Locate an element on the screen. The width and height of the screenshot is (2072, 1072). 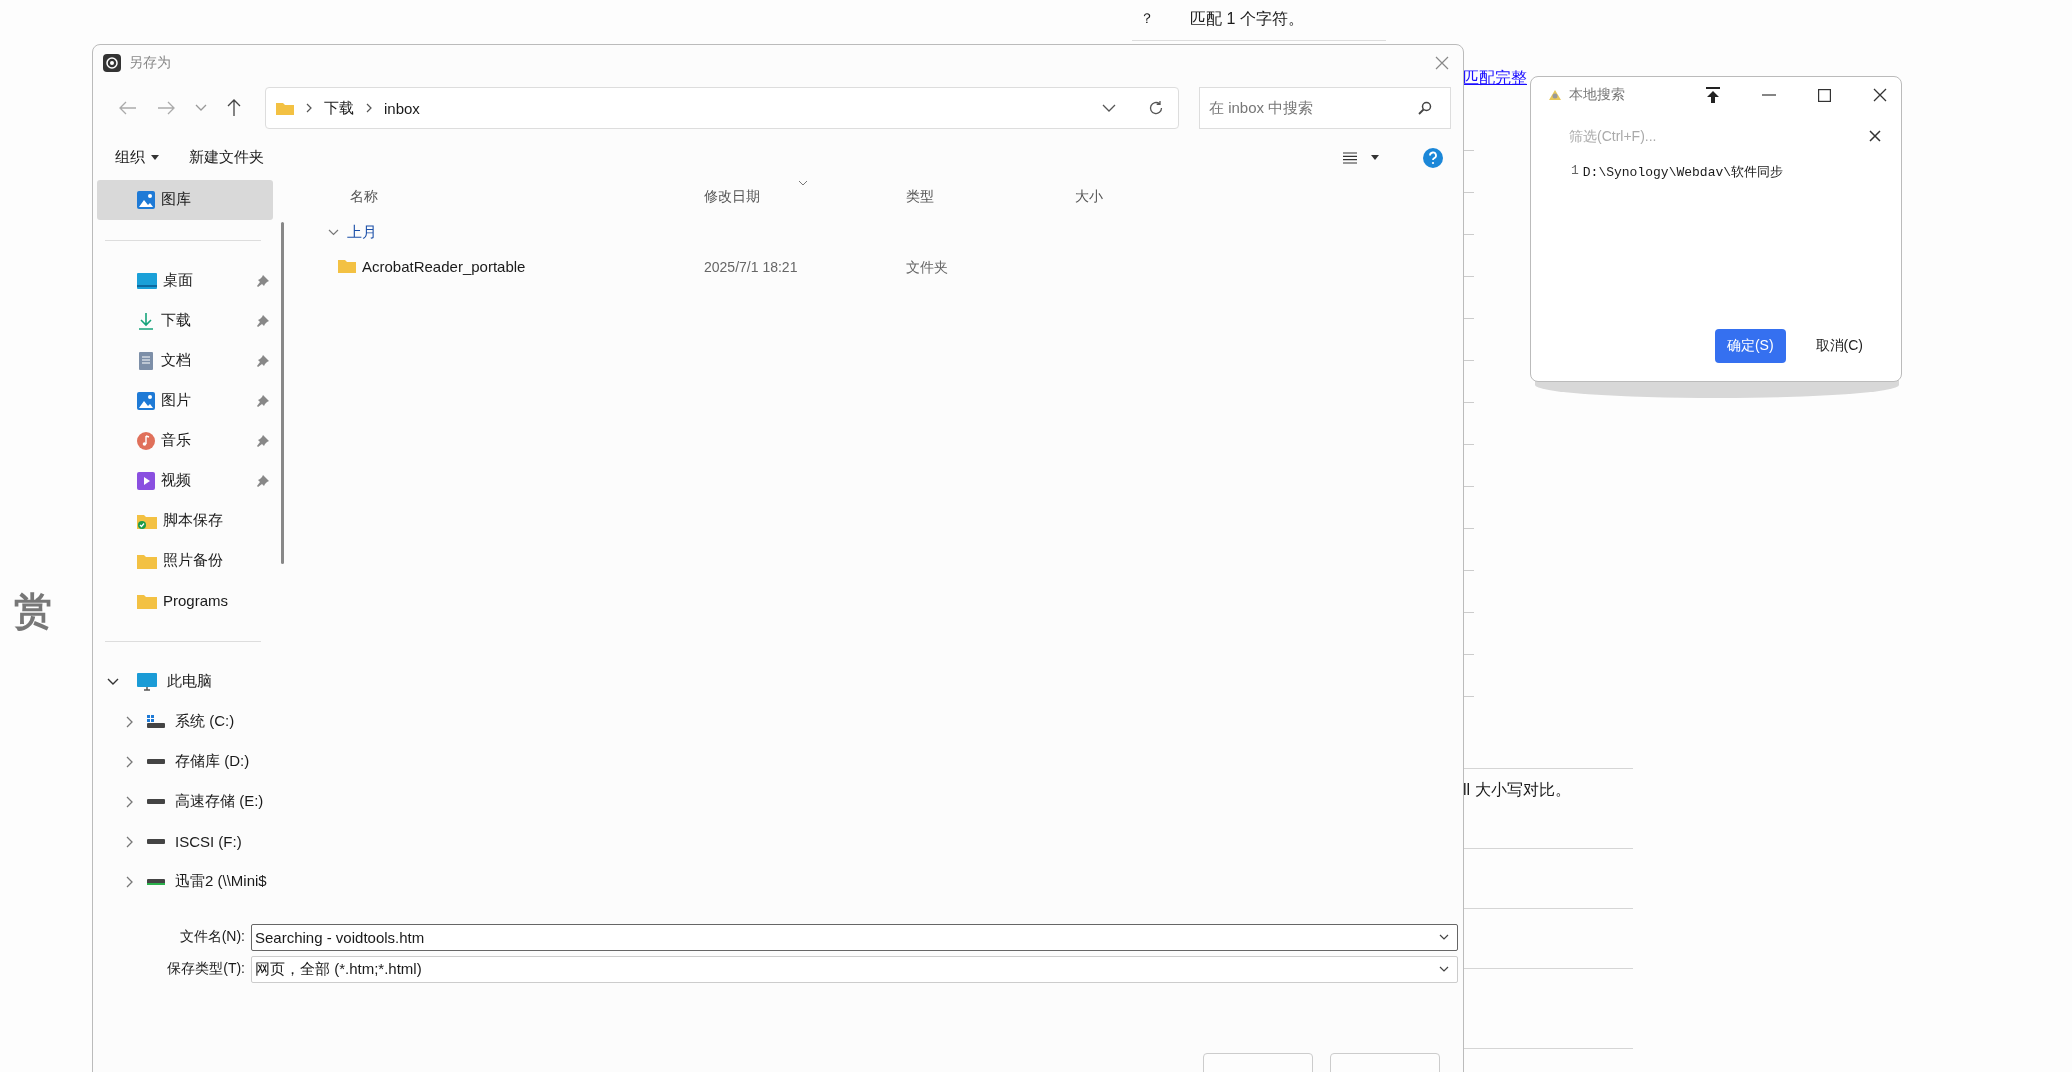
refresh-icon is located at coordinates (1156, 108).